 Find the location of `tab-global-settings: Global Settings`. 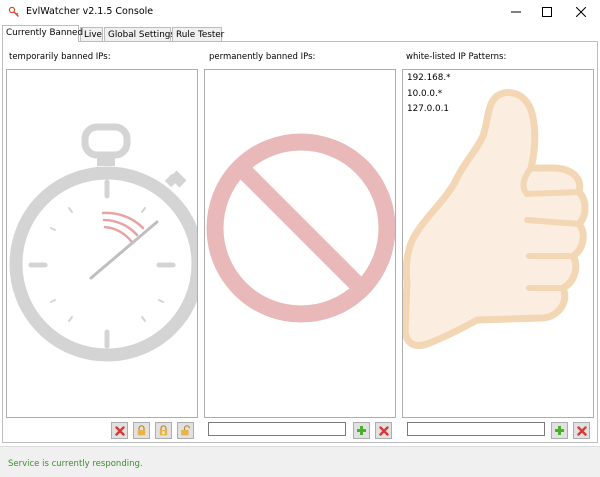

tab-global-settings: Global Settings is located at coordinates (139, 34).